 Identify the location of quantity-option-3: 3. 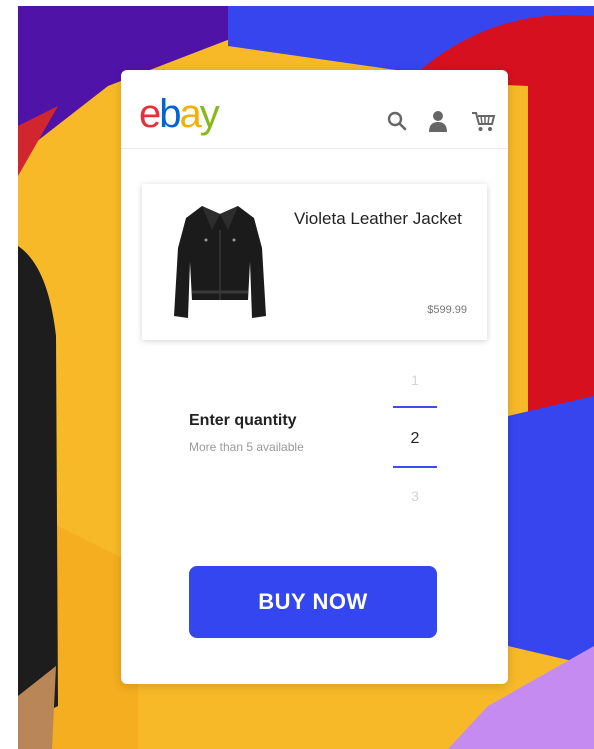
(415, 496).